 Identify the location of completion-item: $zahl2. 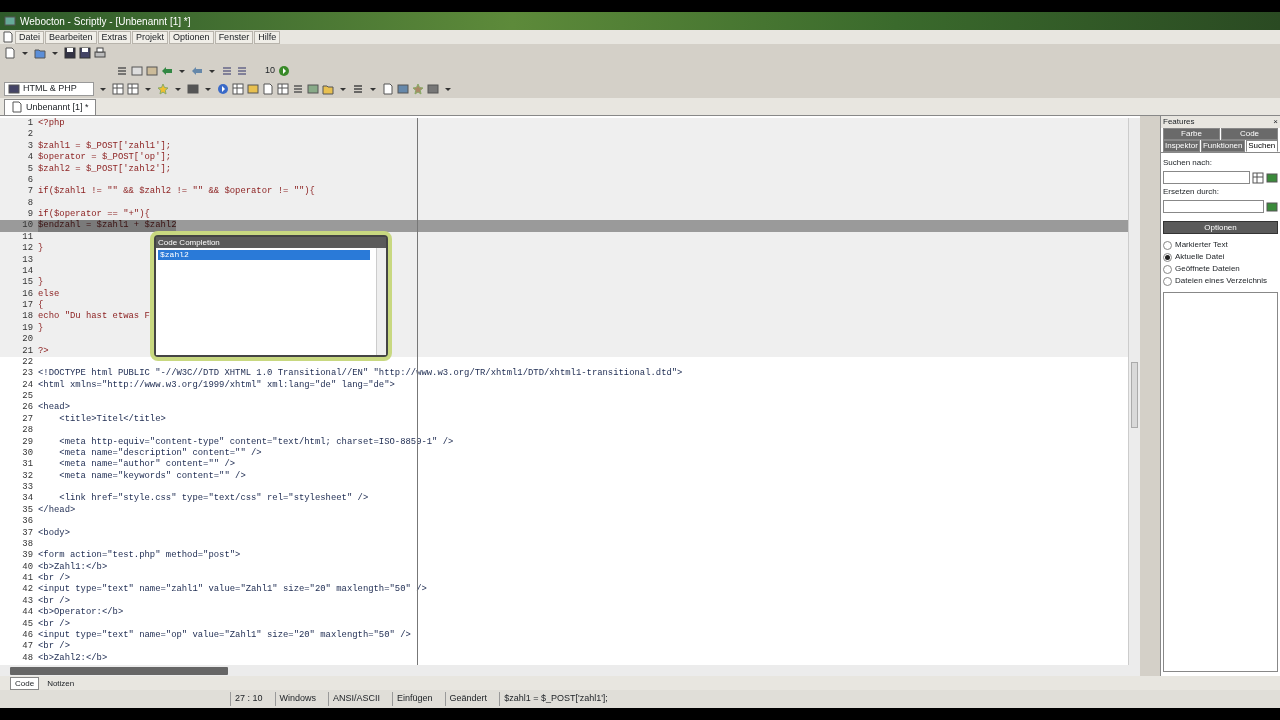
(264, 255).